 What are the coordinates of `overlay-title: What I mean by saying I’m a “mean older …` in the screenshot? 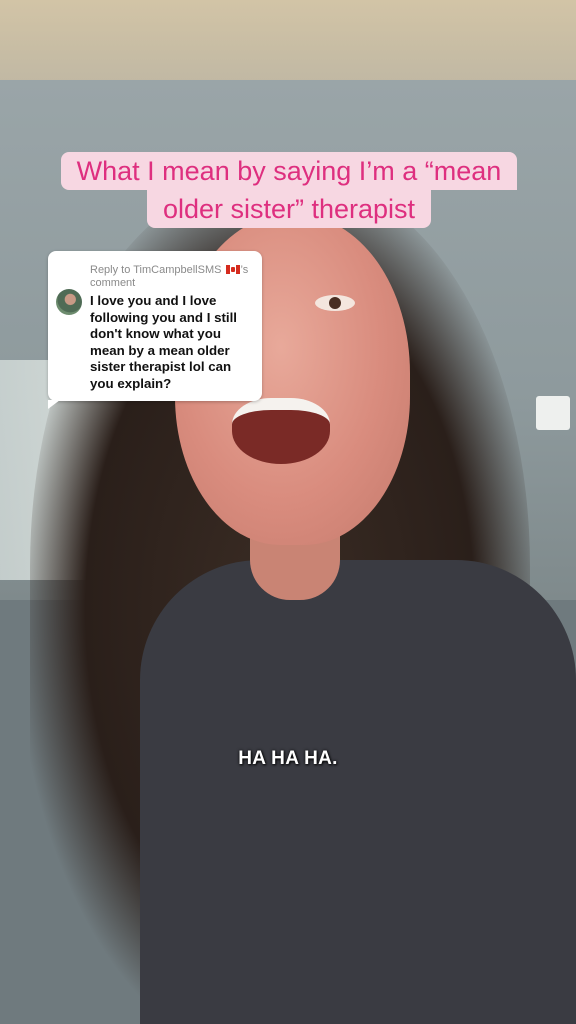 It's located at (289, 190).